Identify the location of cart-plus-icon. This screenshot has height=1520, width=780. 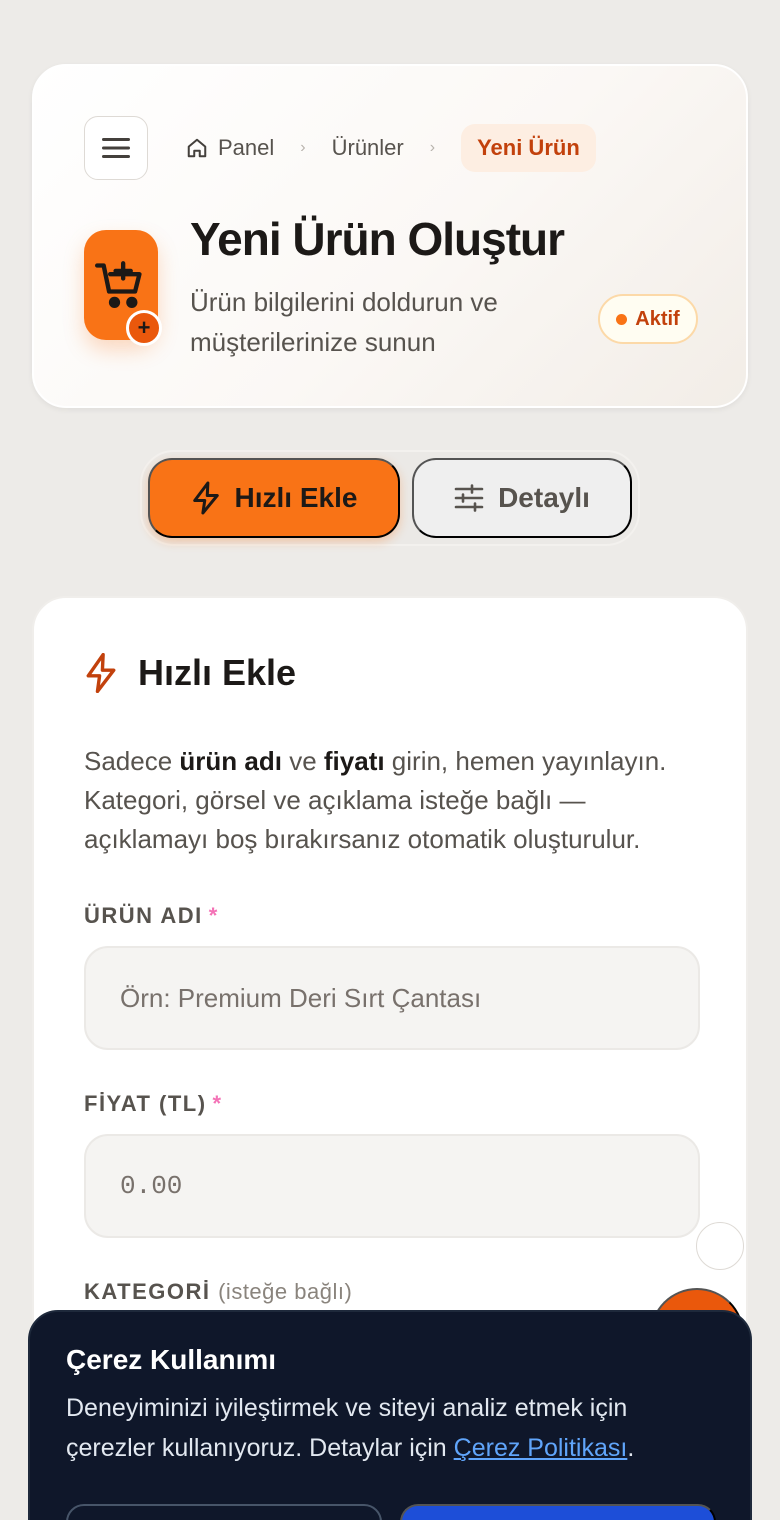
(118, 284).